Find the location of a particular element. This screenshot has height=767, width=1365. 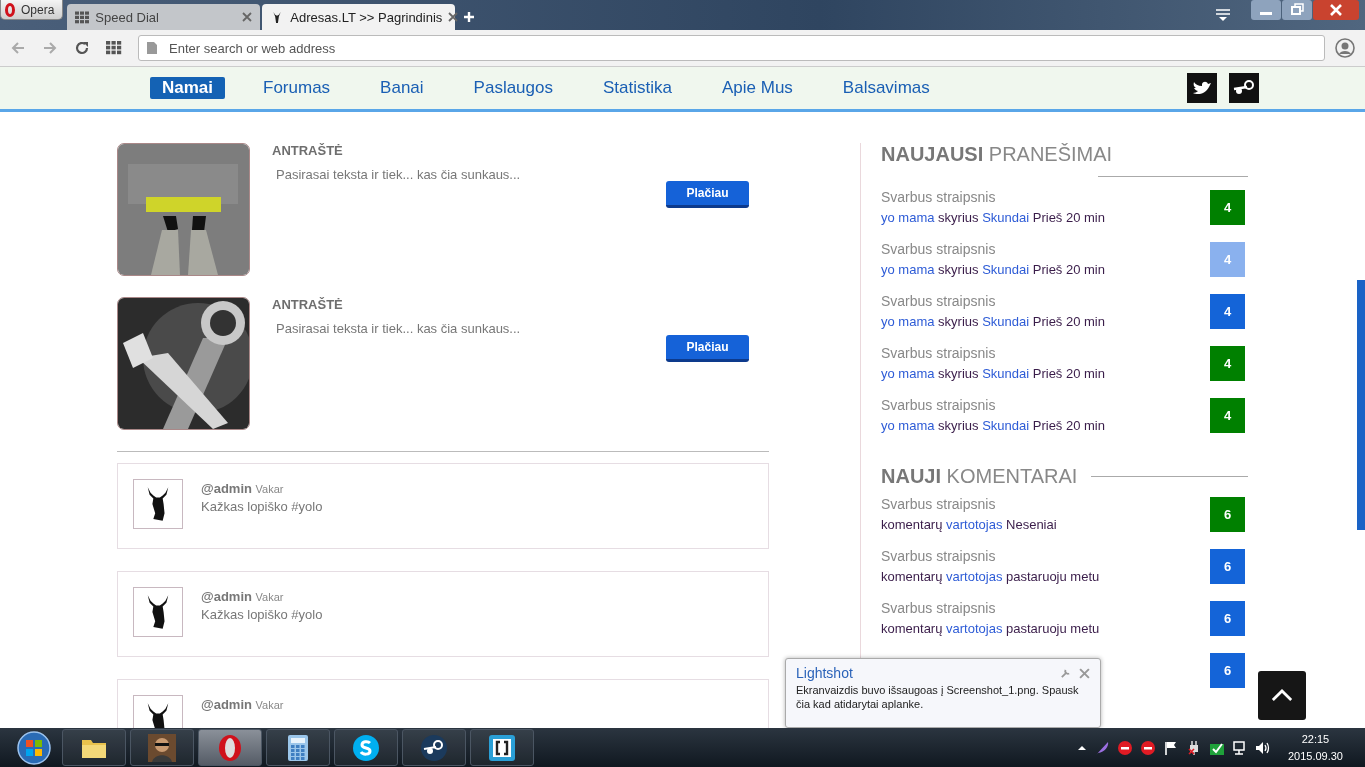

comment-meta: komentarų vartotojas Neseniai is located at coordinates (969, 524).